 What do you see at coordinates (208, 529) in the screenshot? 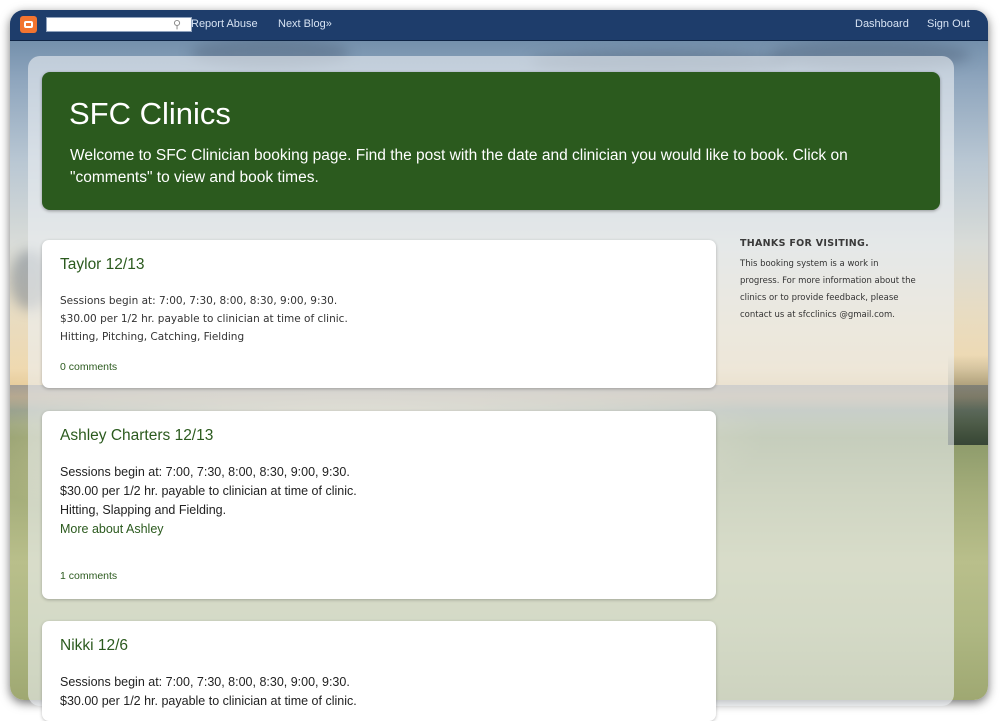
I see `more-about-link: More about Ashley` at bounding box center [208, 529].